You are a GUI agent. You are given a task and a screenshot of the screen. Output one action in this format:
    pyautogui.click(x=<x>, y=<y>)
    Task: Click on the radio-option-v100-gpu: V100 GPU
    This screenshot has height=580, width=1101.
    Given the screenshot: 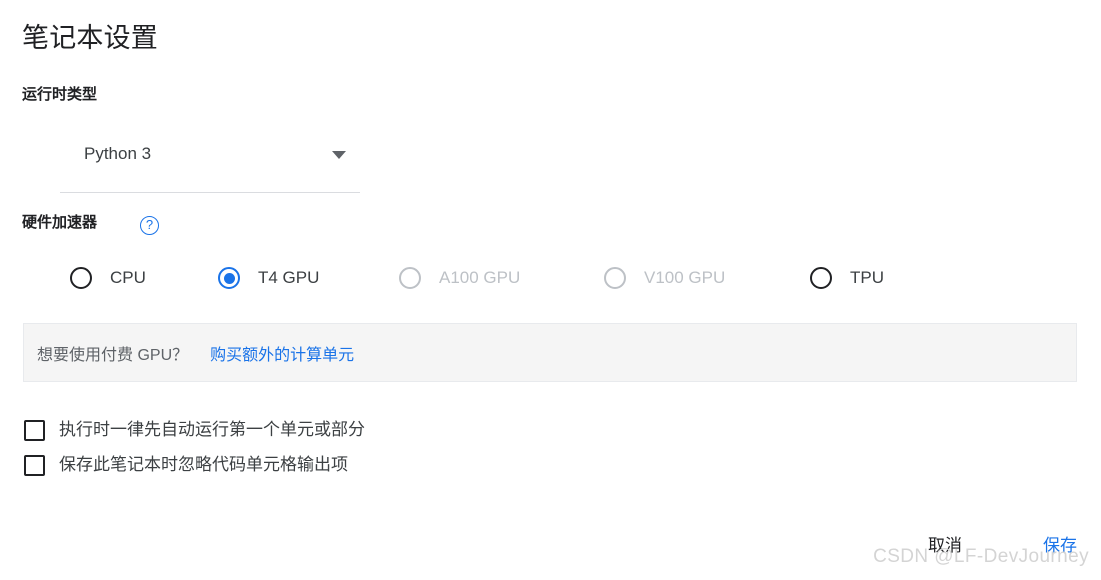 What is the action you would take?
    pyautogui.click(x=664, y=278)
    